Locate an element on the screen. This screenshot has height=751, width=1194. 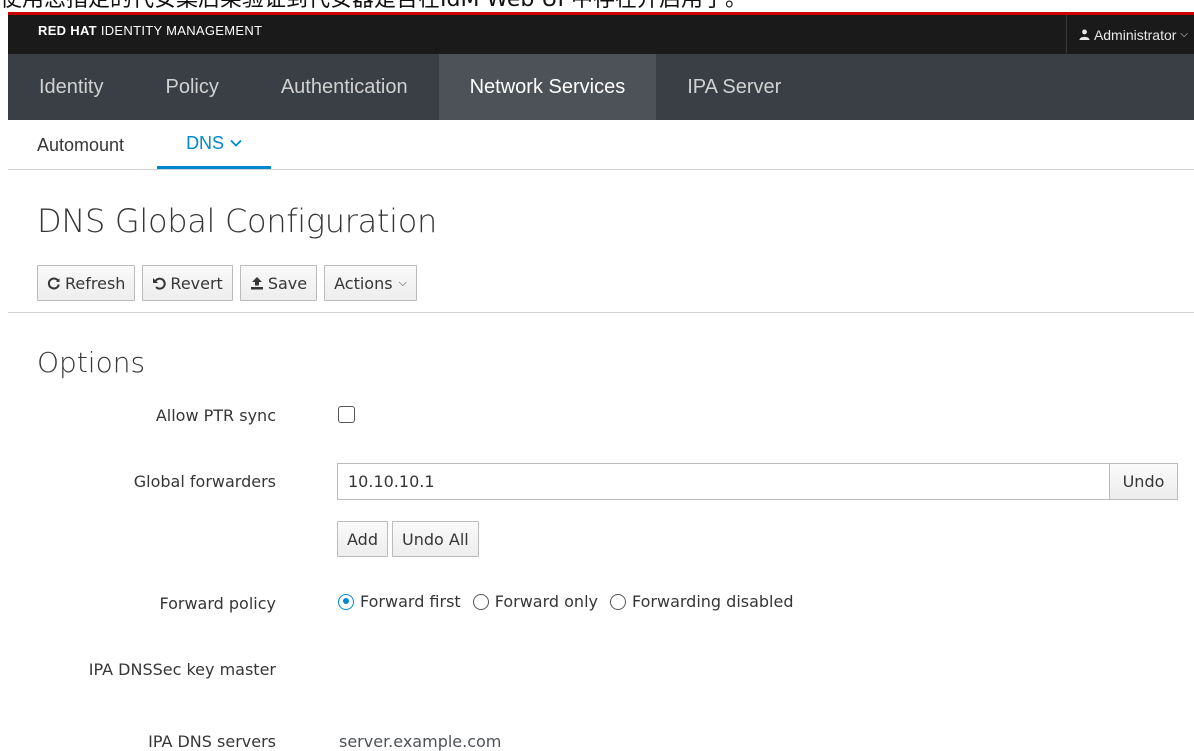
divider is located at coordinates (601, 312).